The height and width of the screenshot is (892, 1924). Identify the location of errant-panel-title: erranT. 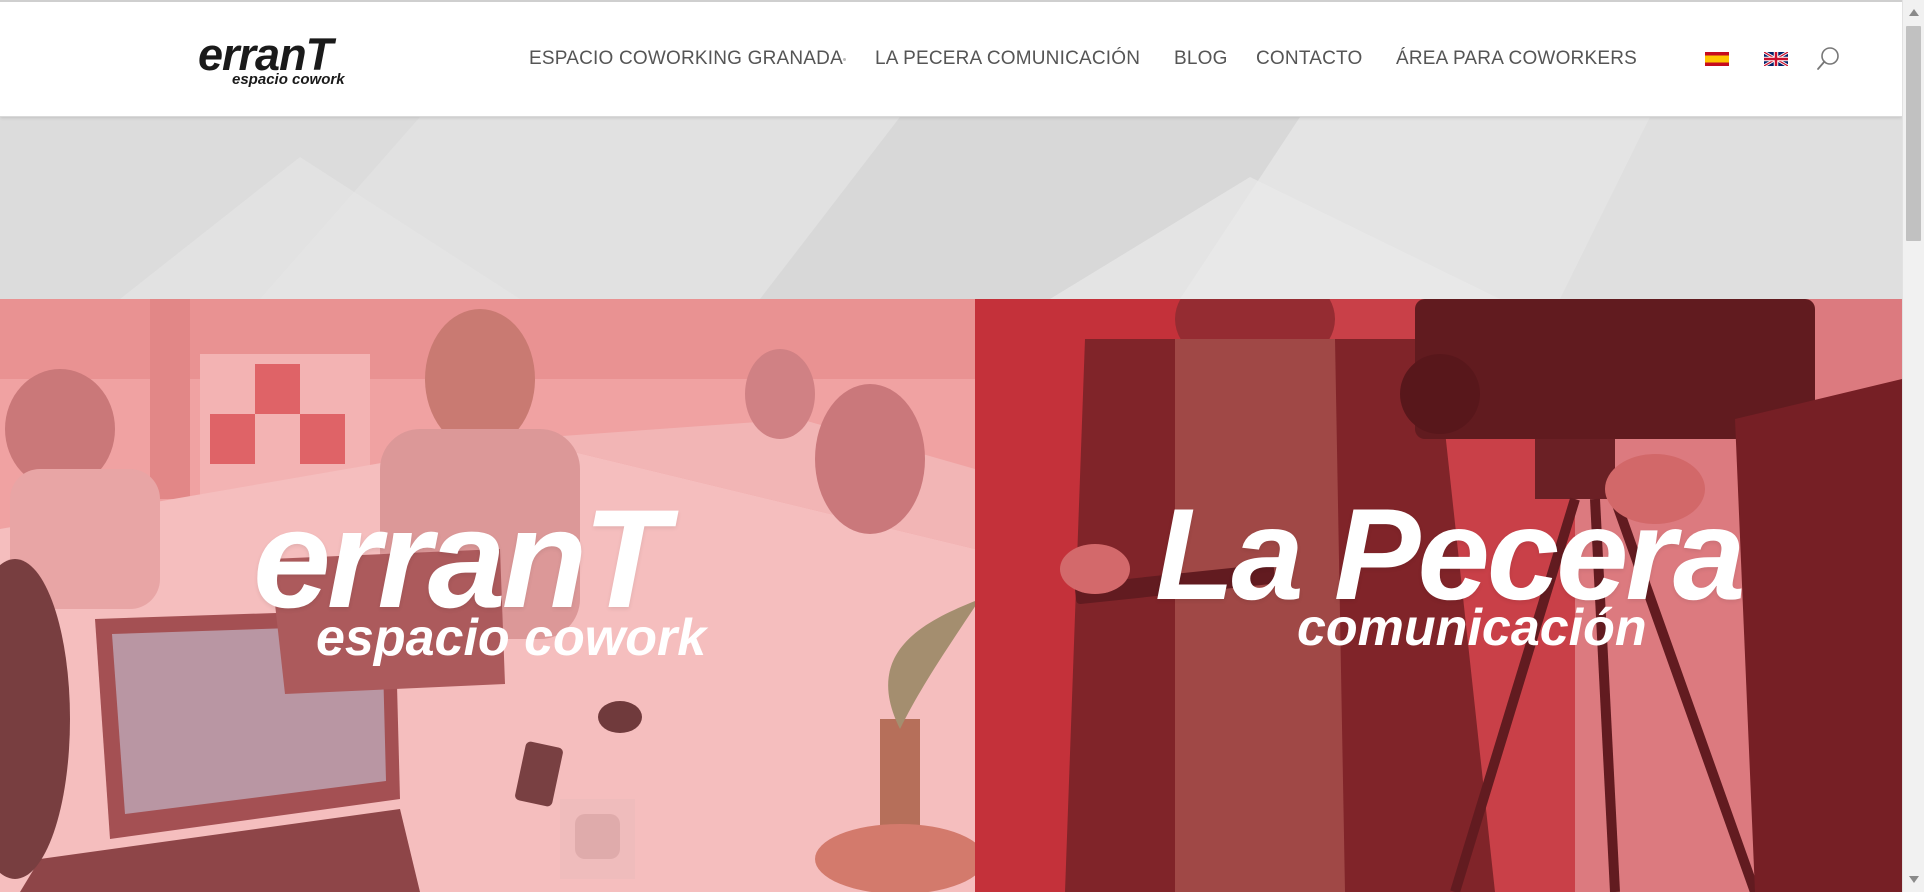
(461, 558).